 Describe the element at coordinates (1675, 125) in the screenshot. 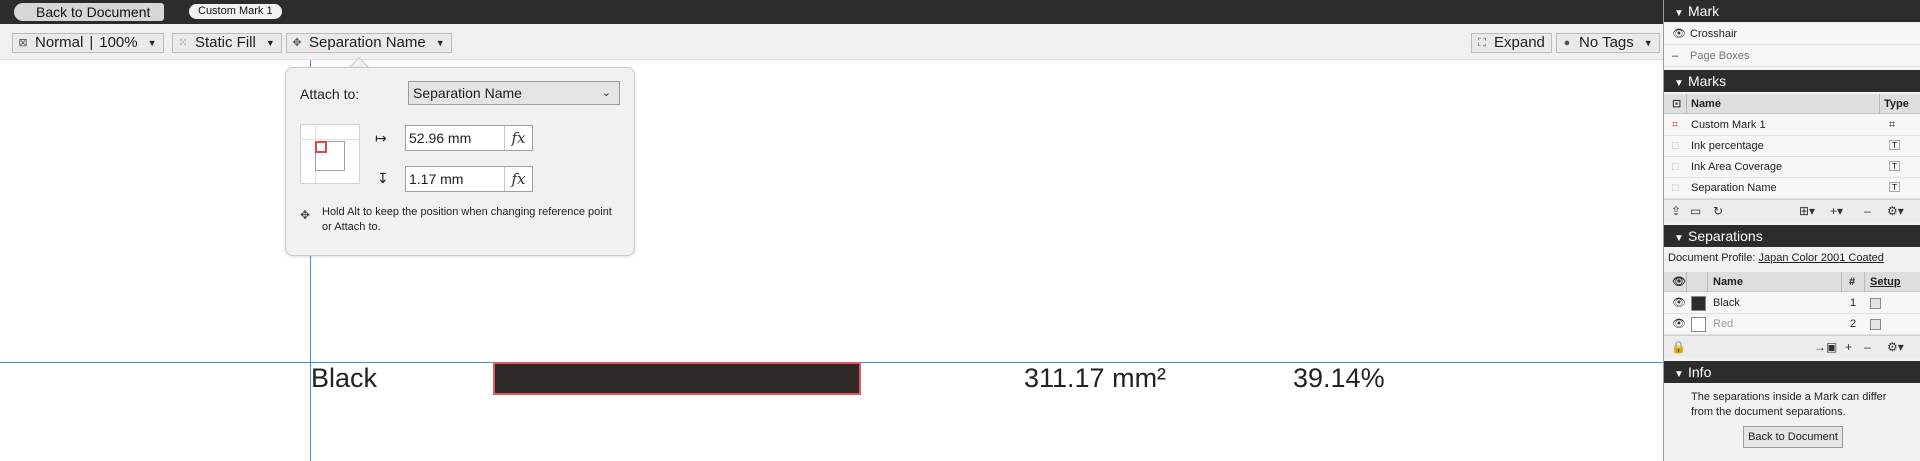

I see `mark-selected-icon: ⌗` at that location.